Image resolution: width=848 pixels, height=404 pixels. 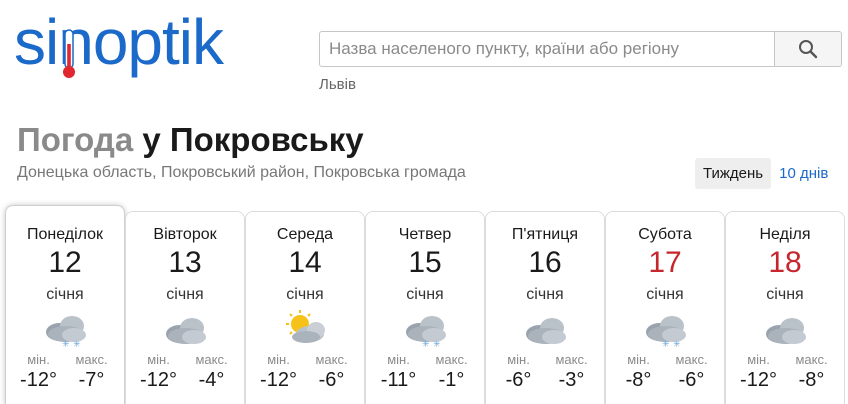 What do you see at coordinates (65, 372) in the screenshot?
I see `temperature-row: мін. -12° макс. -7°` at bounding box center [65, 372].